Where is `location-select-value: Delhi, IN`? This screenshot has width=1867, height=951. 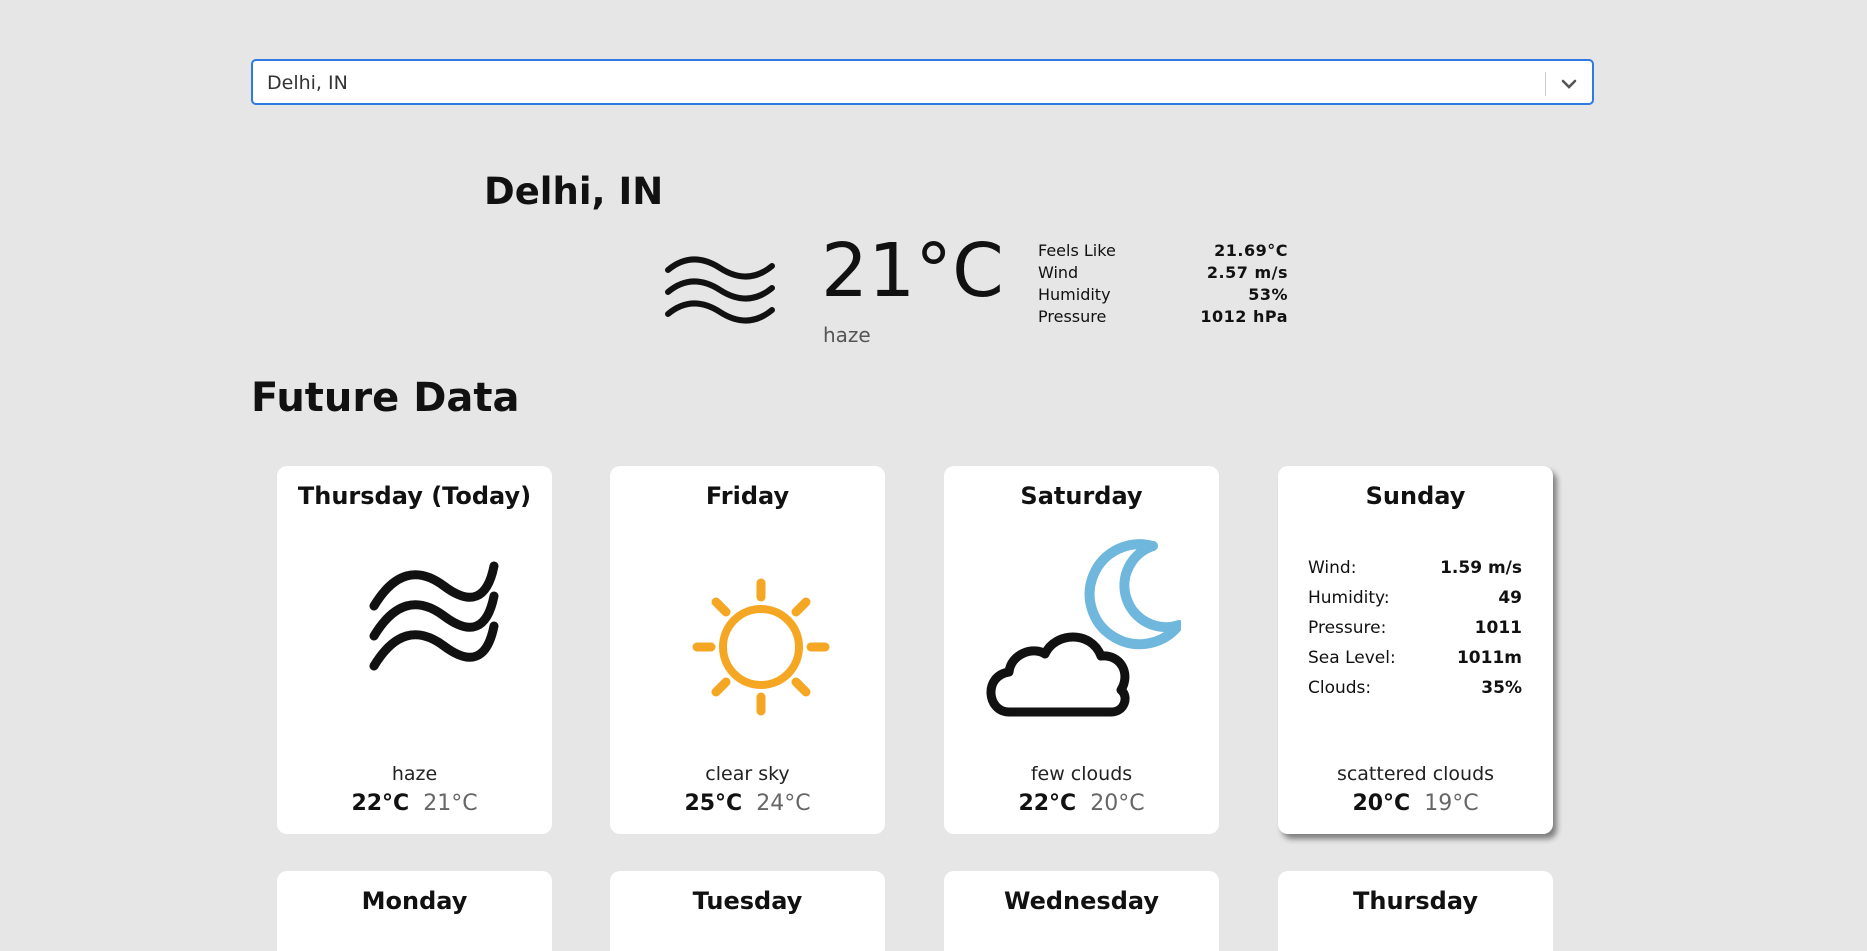
location-select-value: Delhi, IN is located at coordinates (307, 83).